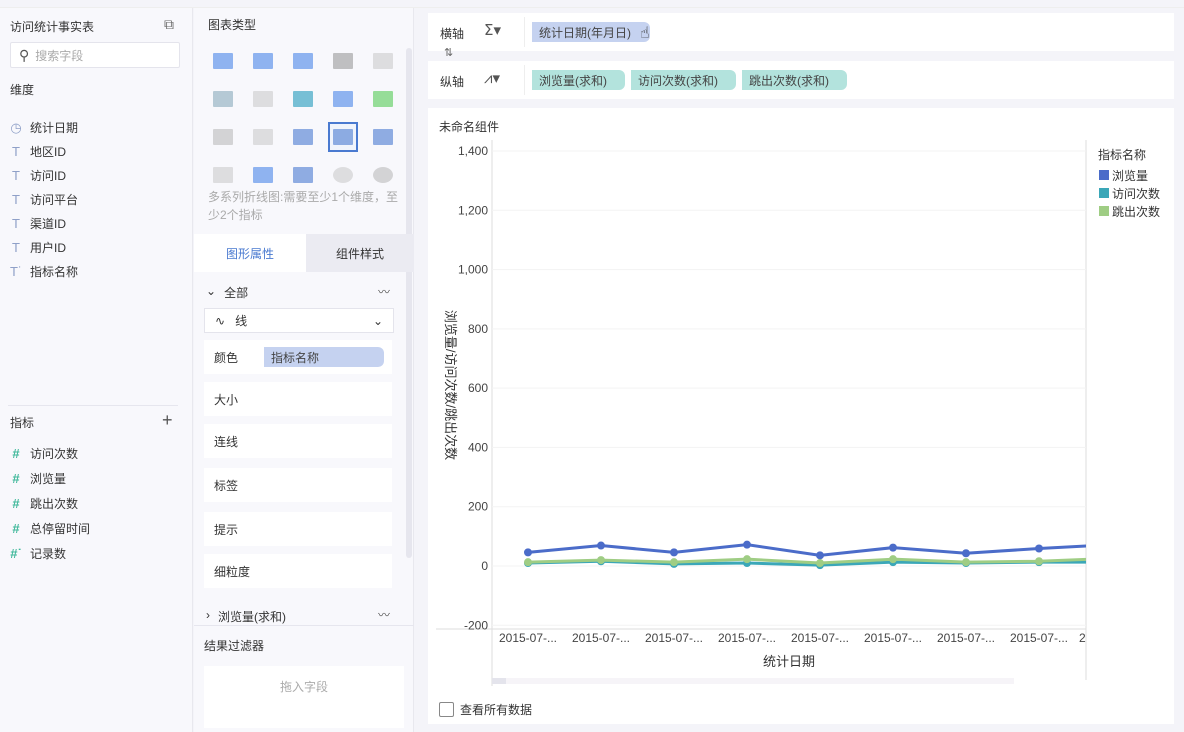  What do you see at coordinates (1130, 175) in the screenshot?
I see `legend-item: 浏览量` at bounding box center [1130, 175].